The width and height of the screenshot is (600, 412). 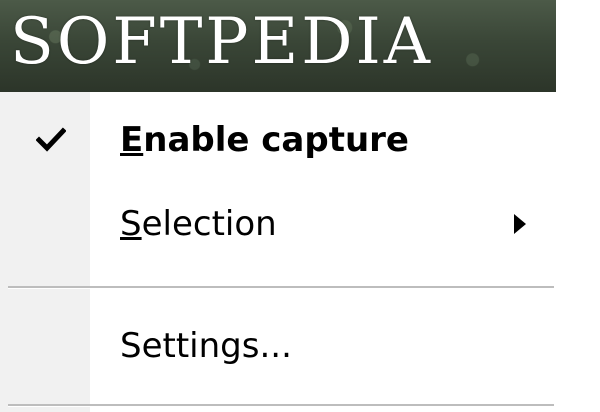 I want to click on menu-item-label-rest: nable capture, so click(x=276, y=140).